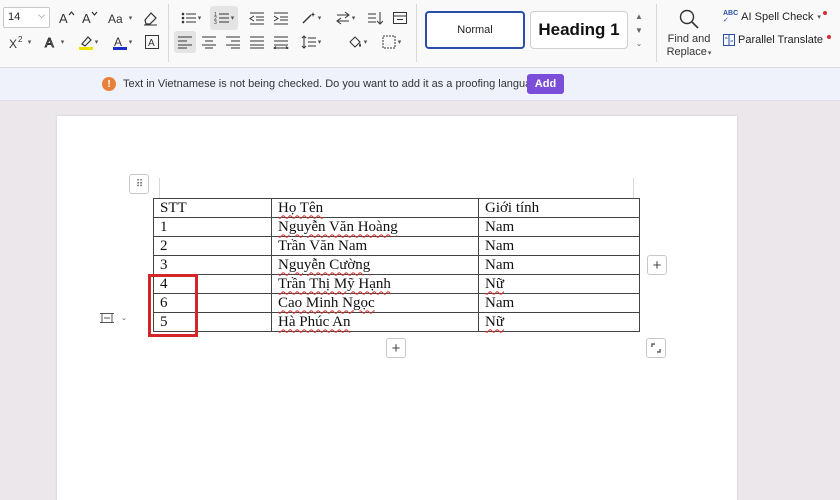  I want to click on chevron-down-icon: ⌄, so click(124, 318).